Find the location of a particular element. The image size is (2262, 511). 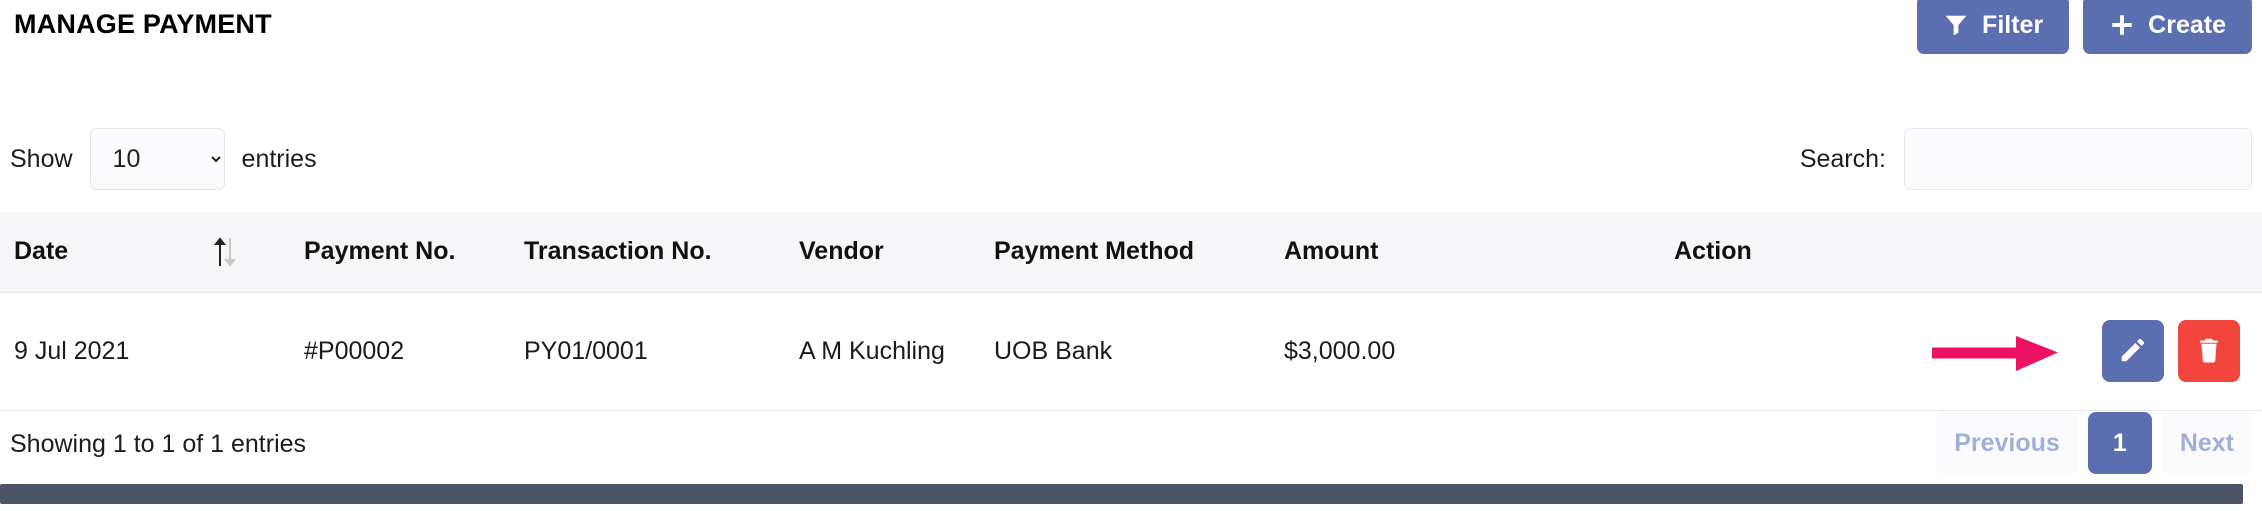

column-header-action: Action is located at coordinates (1961, 252).